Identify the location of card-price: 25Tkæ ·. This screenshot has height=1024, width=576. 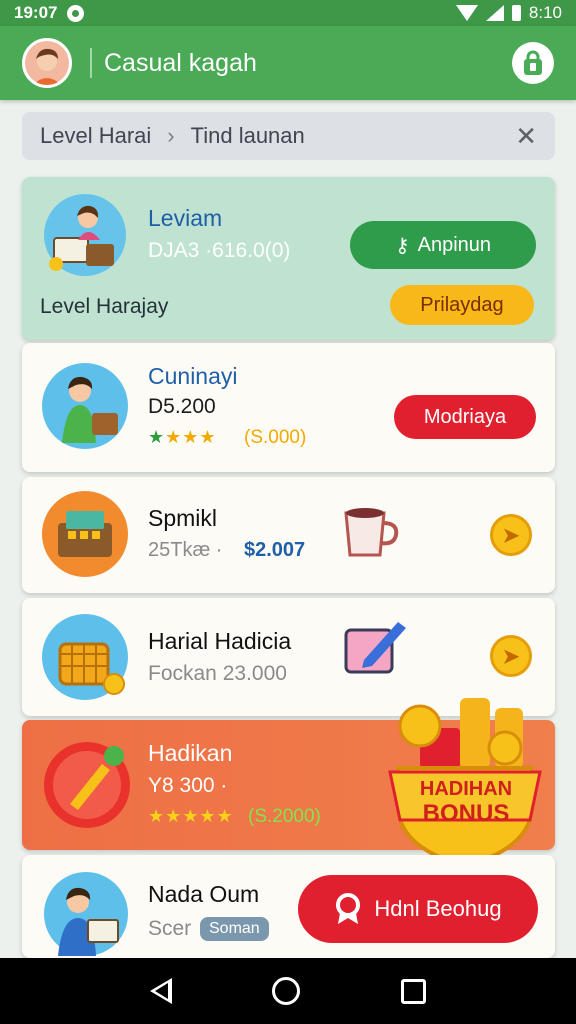
(185, 550).